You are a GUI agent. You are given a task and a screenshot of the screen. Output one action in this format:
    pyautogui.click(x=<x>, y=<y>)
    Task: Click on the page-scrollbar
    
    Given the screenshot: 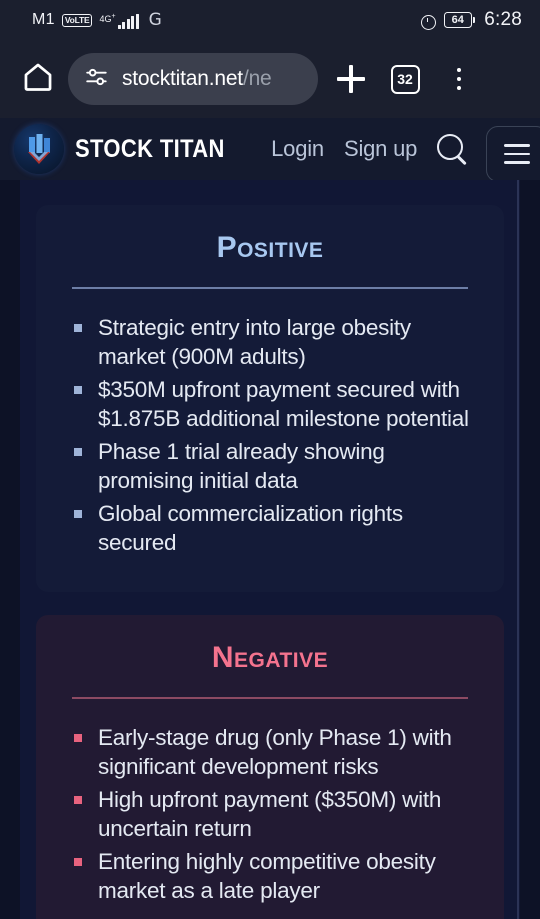 What is the action you would take?
    pyautogui.click(x=518, y=549)
    